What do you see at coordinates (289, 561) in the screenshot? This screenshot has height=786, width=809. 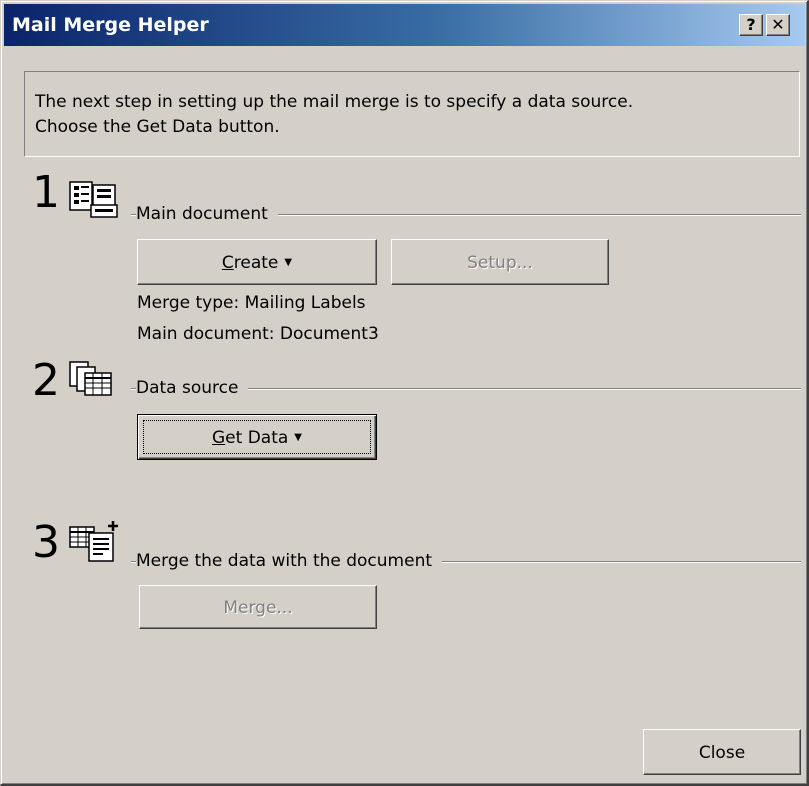 I see `step-3-label: Merge the data with the document` at bounding box center [289, 561].